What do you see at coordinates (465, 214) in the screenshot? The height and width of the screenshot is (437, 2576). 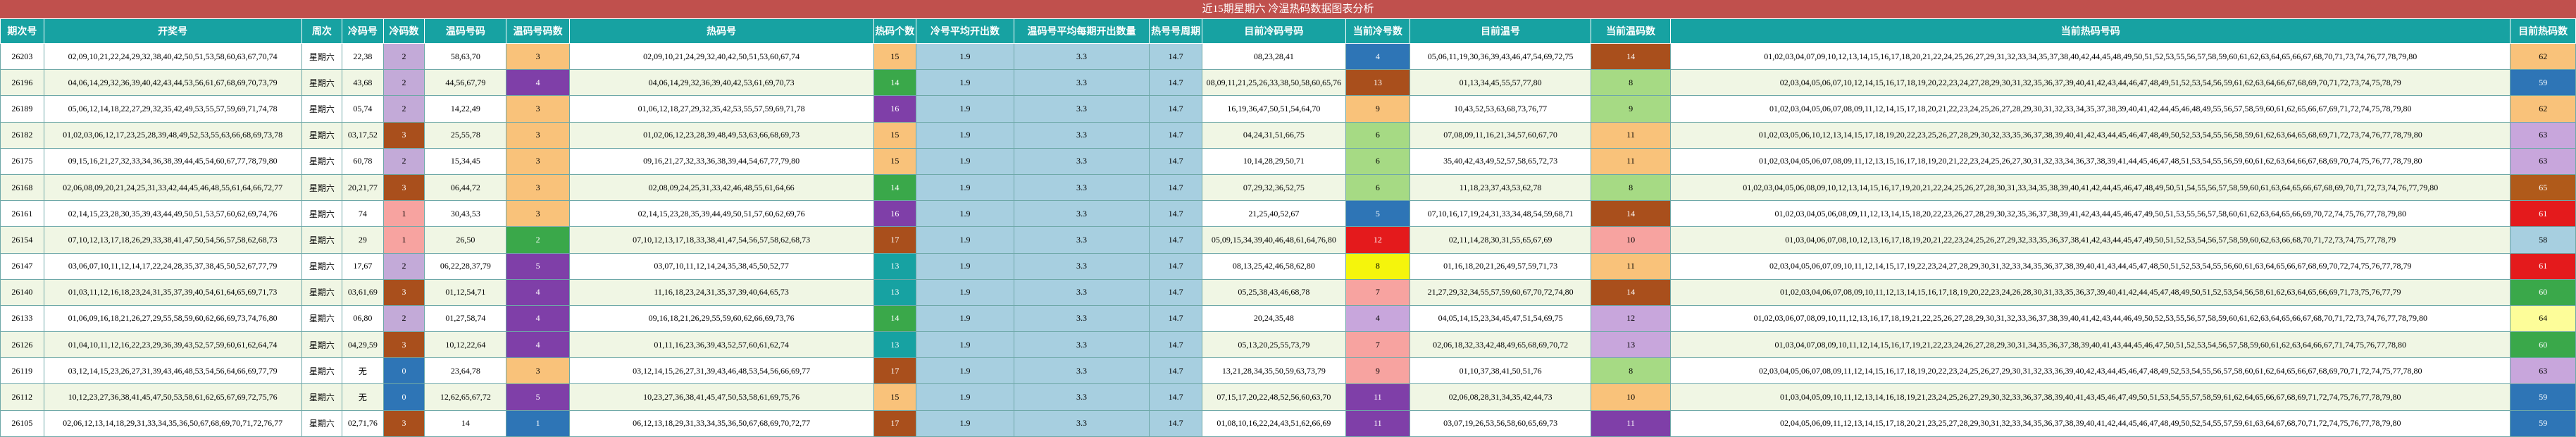 I see `warm-cell: 30,43,53` at bounding box center [465, 214].